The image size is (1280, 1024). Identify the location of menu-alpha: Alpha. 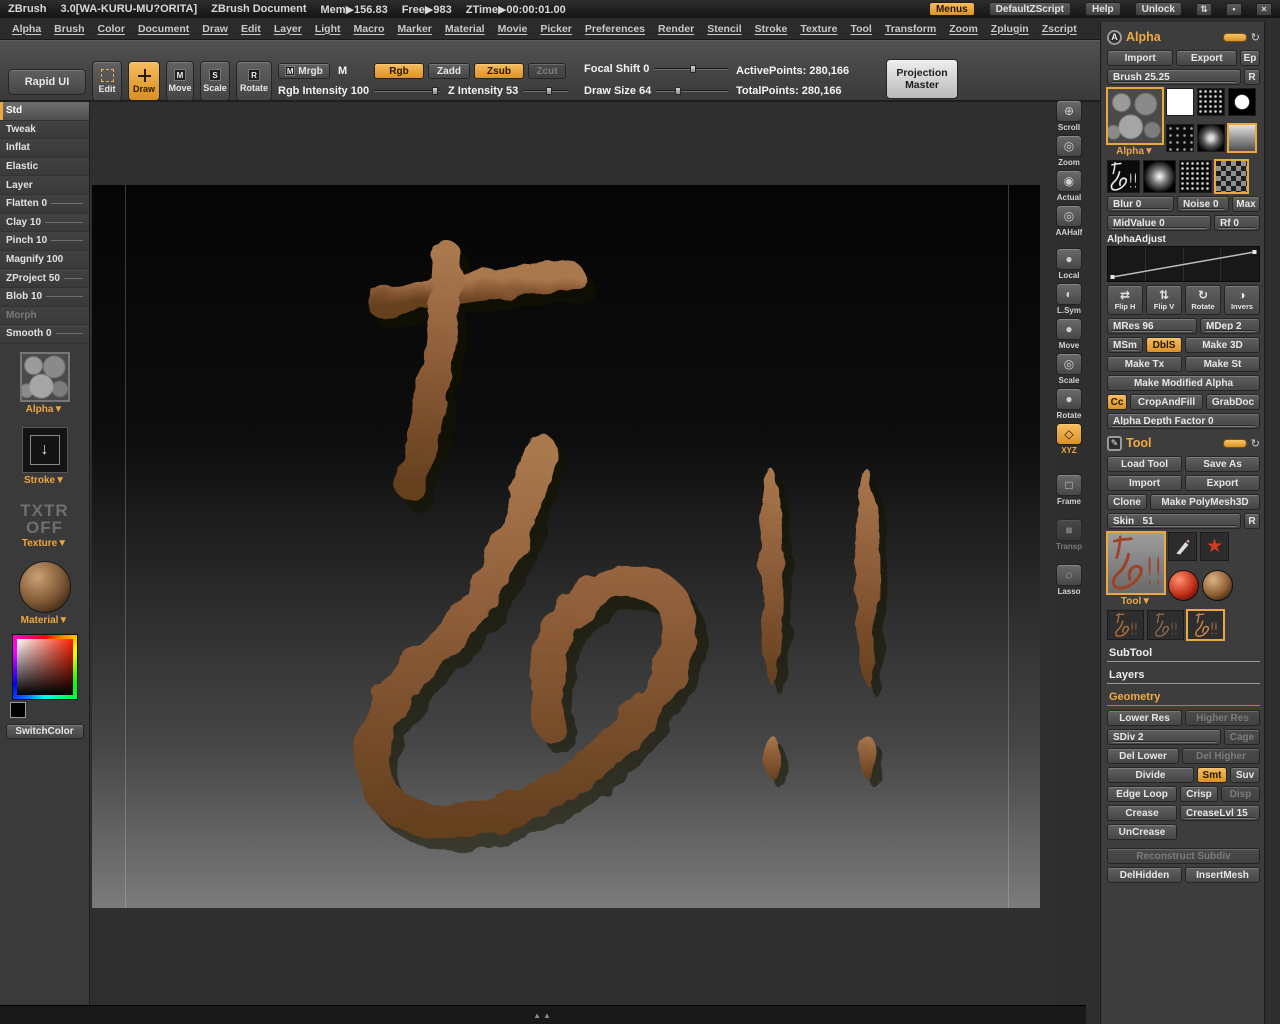
(26, 29).